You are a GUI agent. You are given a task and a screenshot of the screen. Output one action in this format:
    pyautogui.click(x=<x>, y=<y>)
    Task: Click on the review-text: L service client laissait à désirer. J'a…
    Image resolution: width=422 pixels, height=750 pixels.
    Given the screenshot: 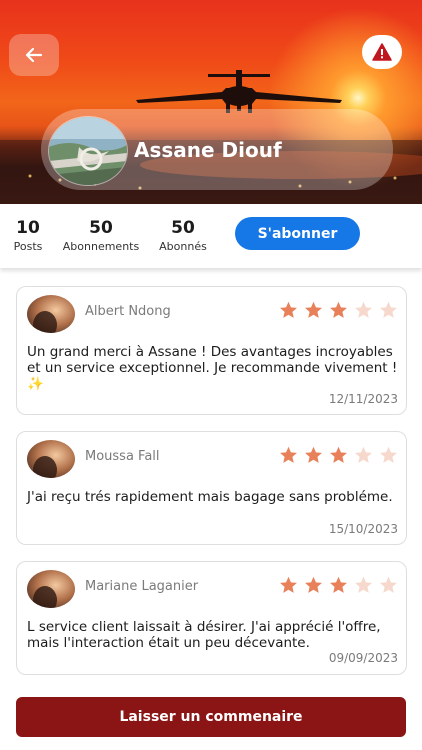 What is the action you would take?
    pyautogui.click(x=204, y=635)
    